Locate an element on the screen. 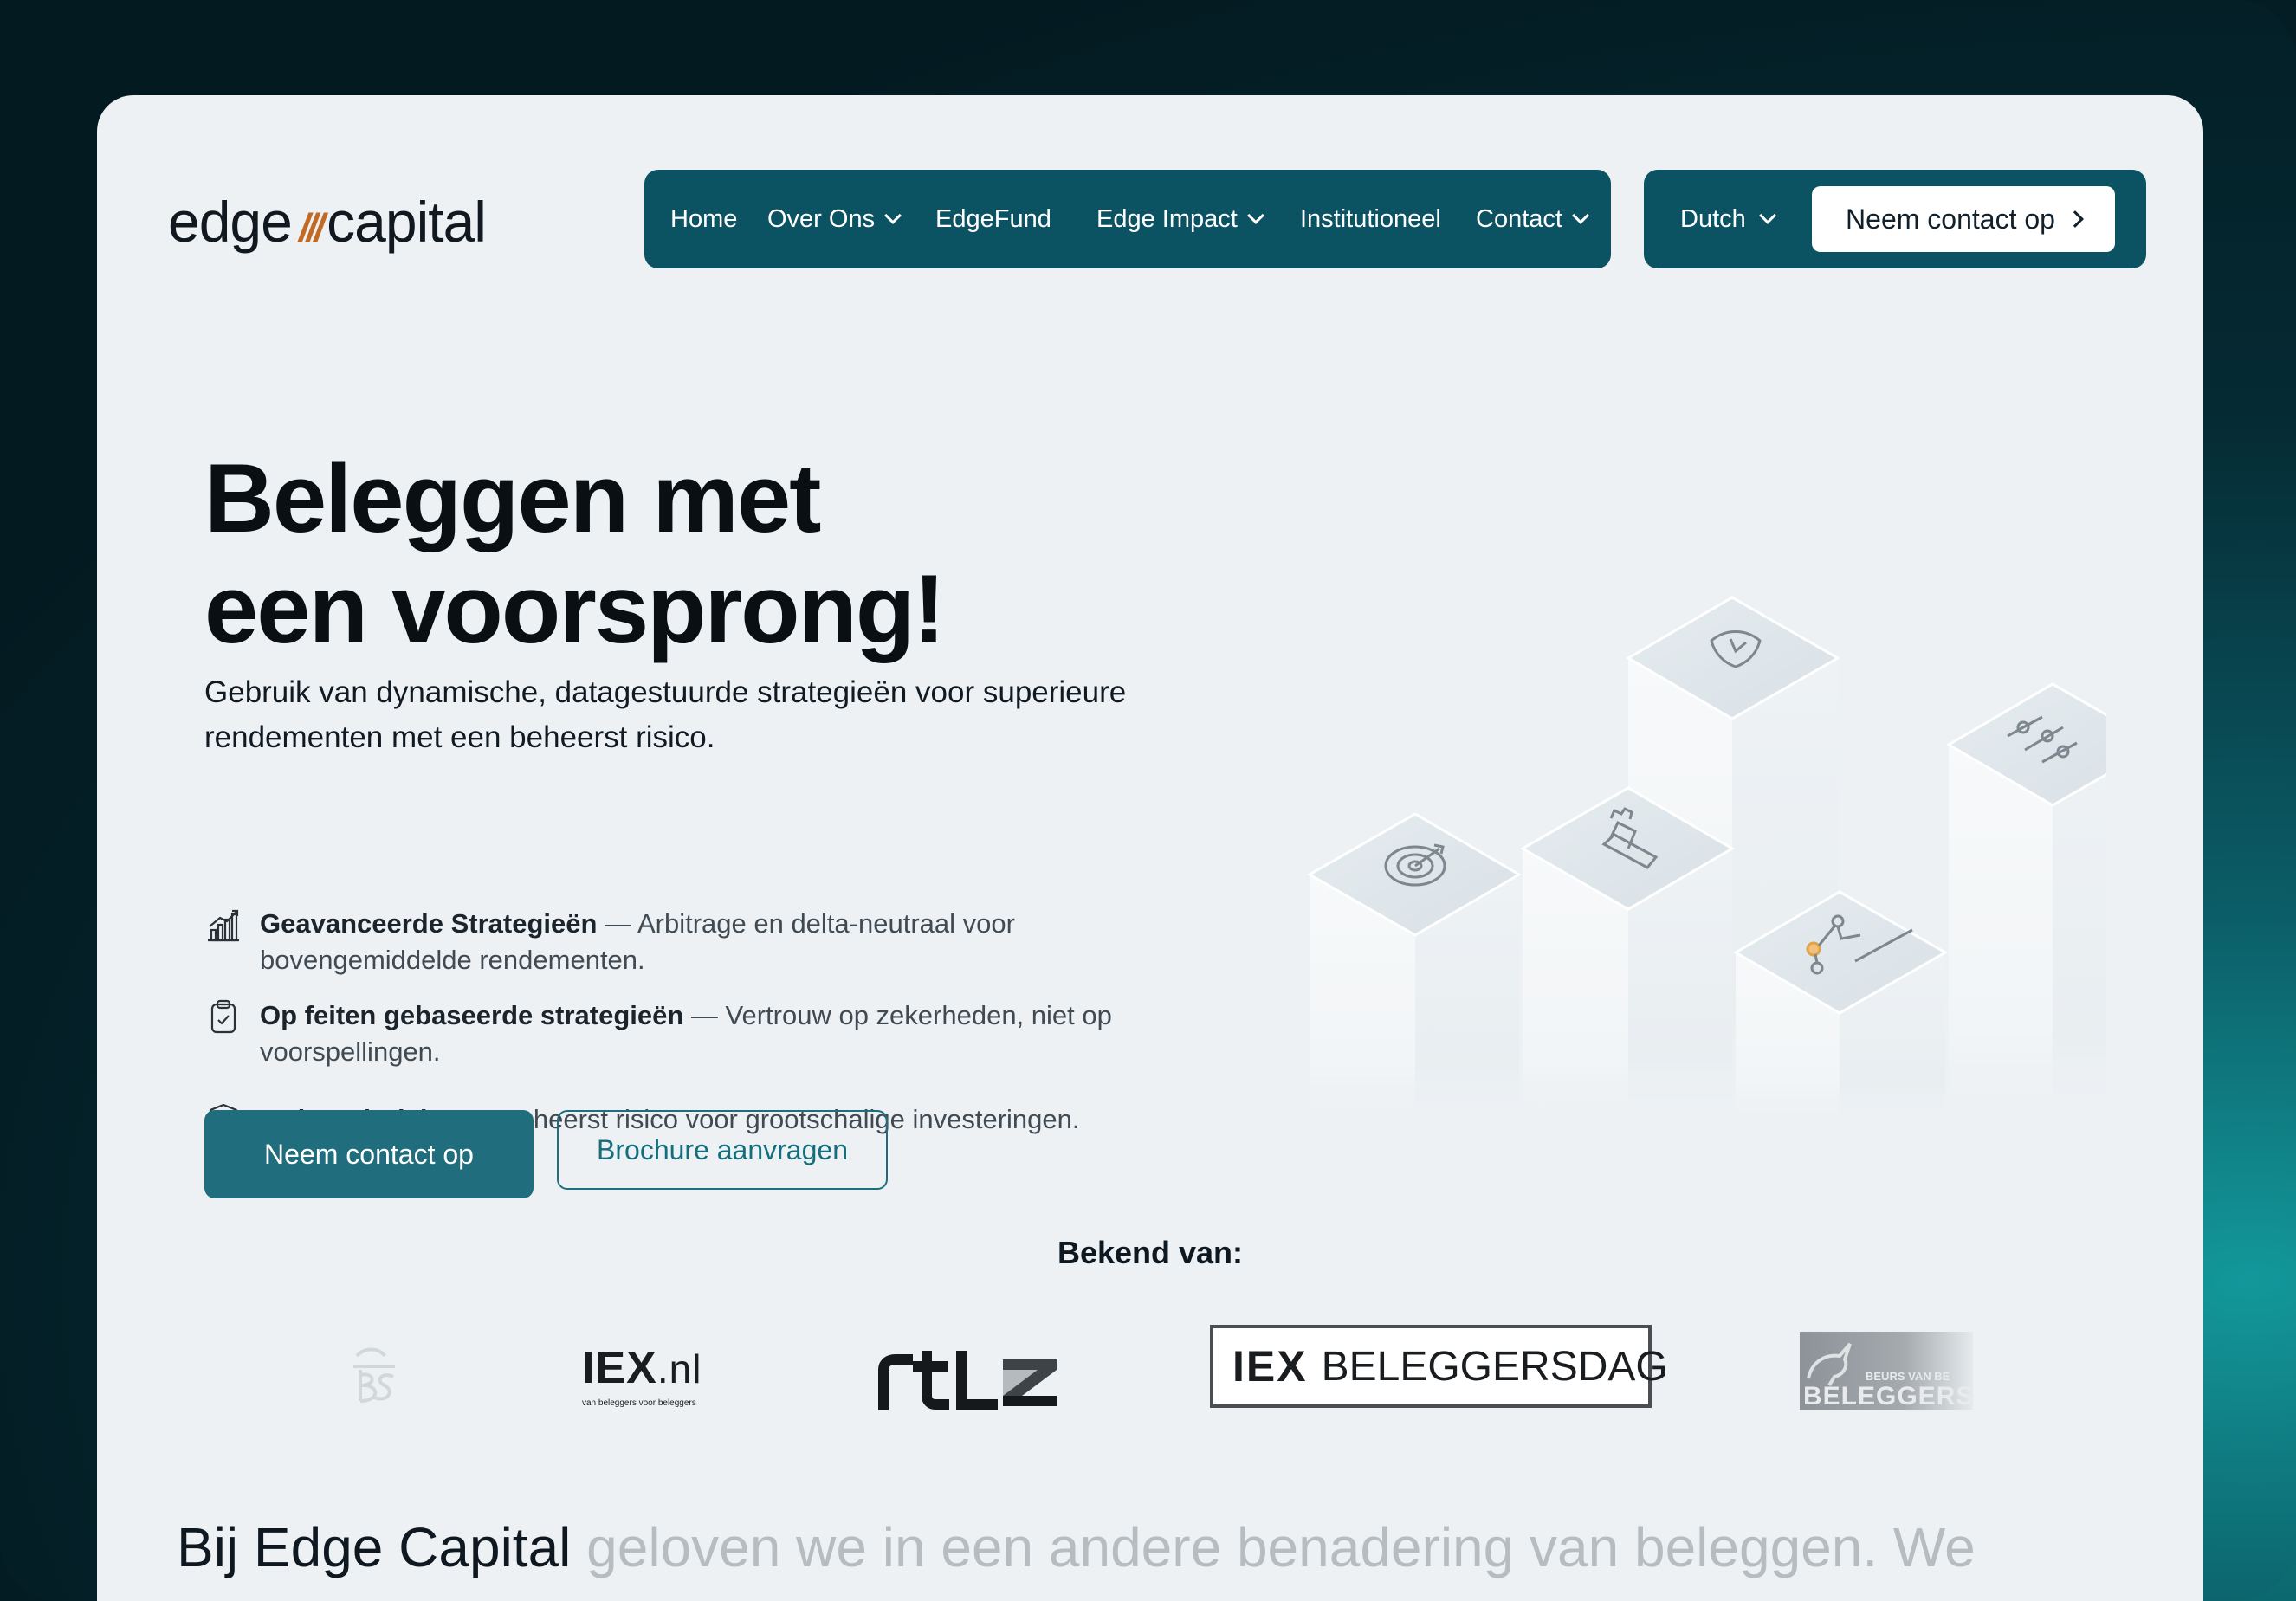 This screenshot has width=2296, height=1601. nav-label: Over Ons is located at coordinates (821, 218).